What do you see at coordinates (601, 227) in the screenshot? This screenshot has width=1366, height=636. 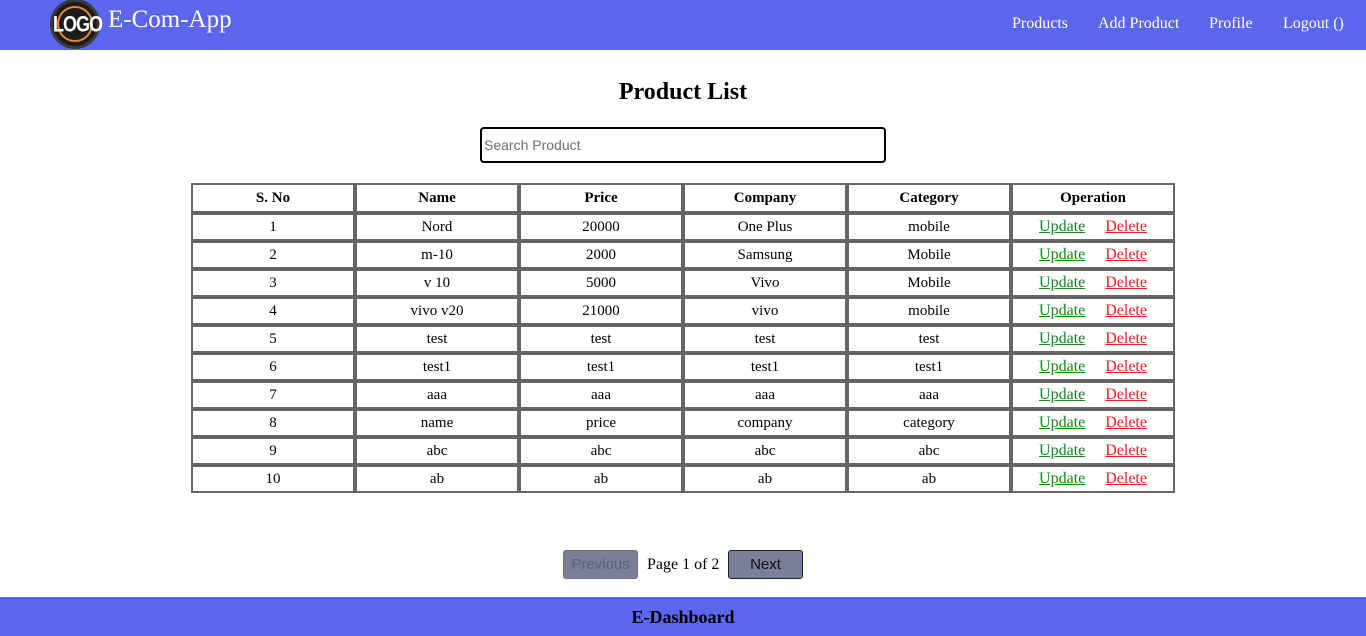 I see `table-cell: 20000` at bounding box center [601, 227].